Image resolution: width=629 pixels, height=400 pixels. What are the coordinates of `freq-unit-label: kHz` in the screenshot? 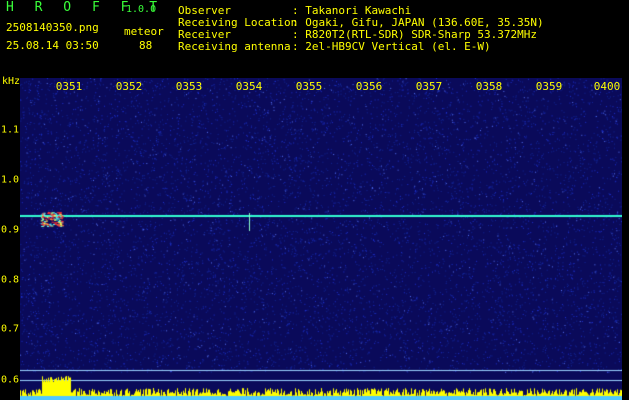 It's located at (11, 81).